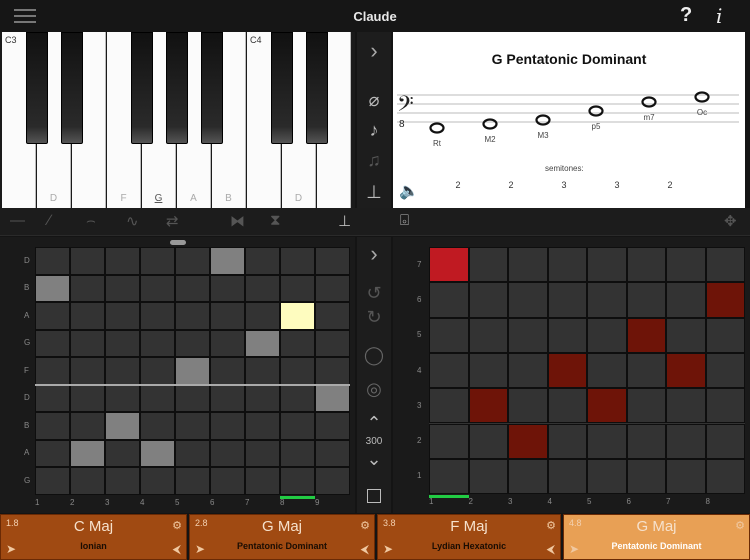 The height and width of the screenshot is (560, 750). Describe the element at coordinates (282, 537) in the screenshot. I see `chord-slot: 2.8 G Maj Pentatonic Dominant ⚙ ➤ ⮜` at that location.